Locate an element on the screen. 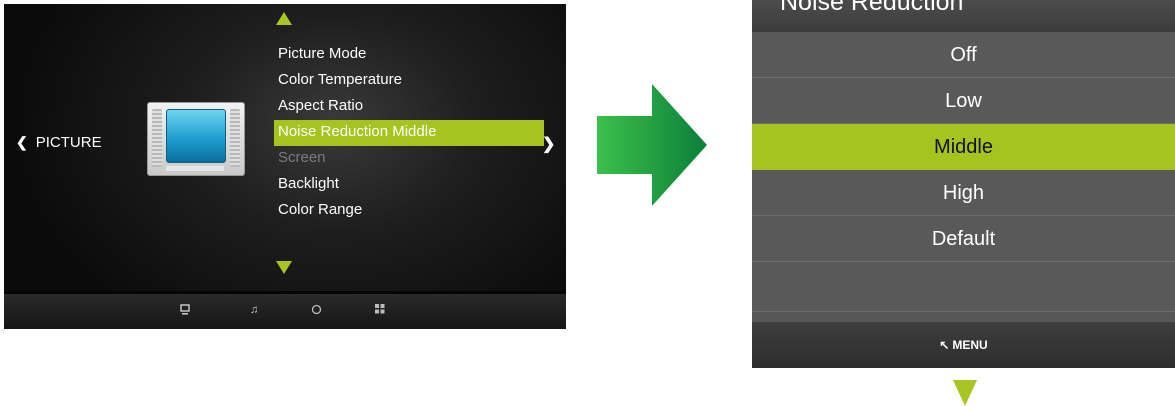 The image size is (1175, 406). osd-bottom-bar is located at coordinates (285, 310).